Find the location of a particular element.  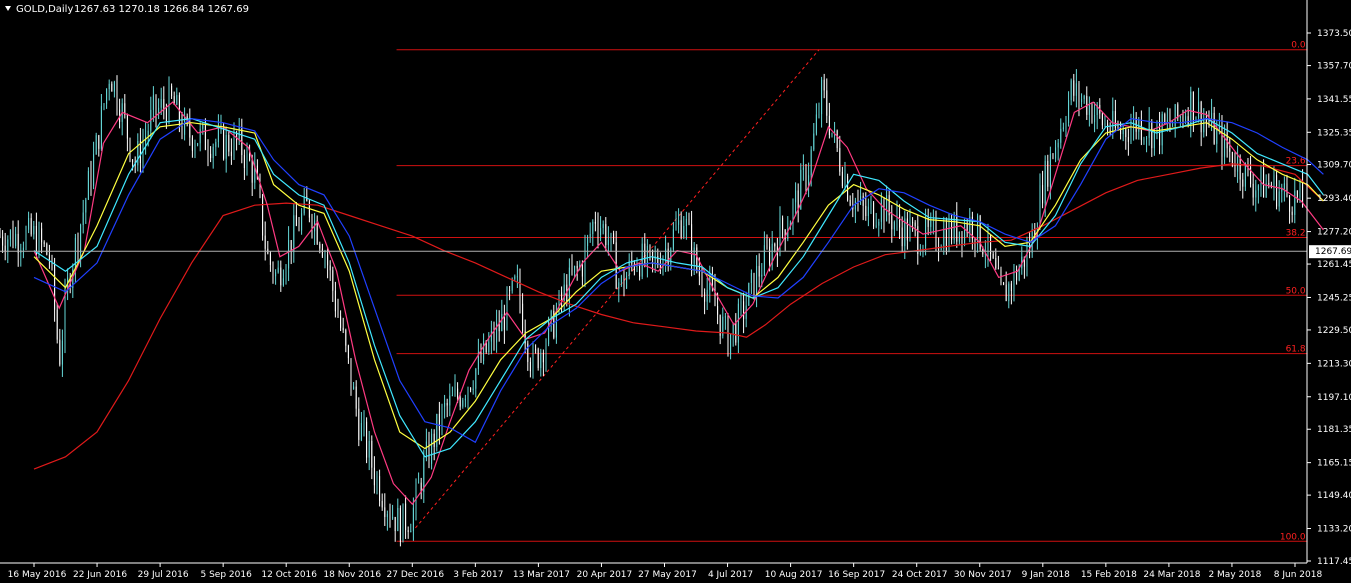

fib-level-label: 100.0 is located at coordinates (1293, 537).